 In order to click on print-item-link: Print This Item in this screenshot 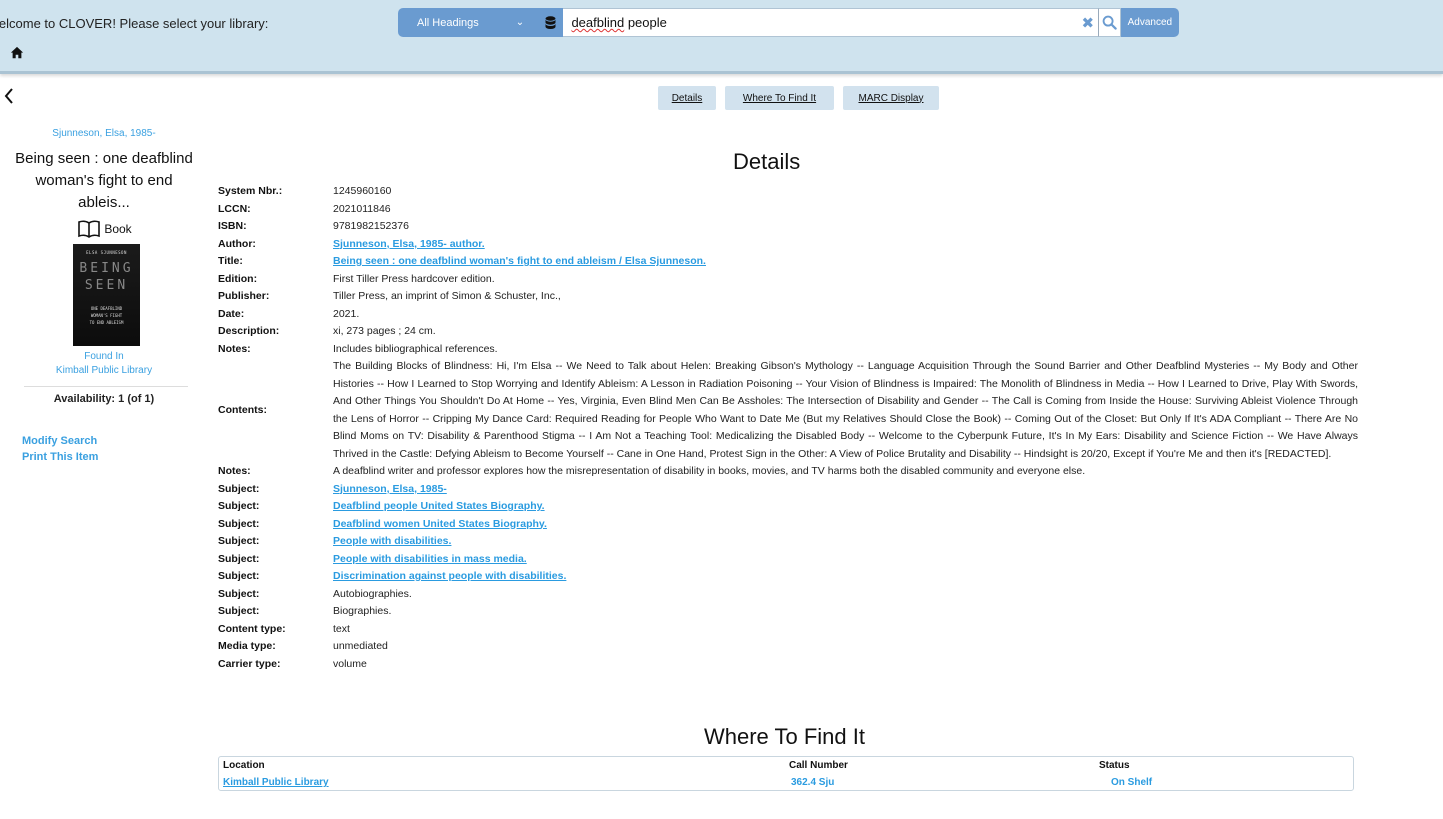, I will do `click(111, 457)`.